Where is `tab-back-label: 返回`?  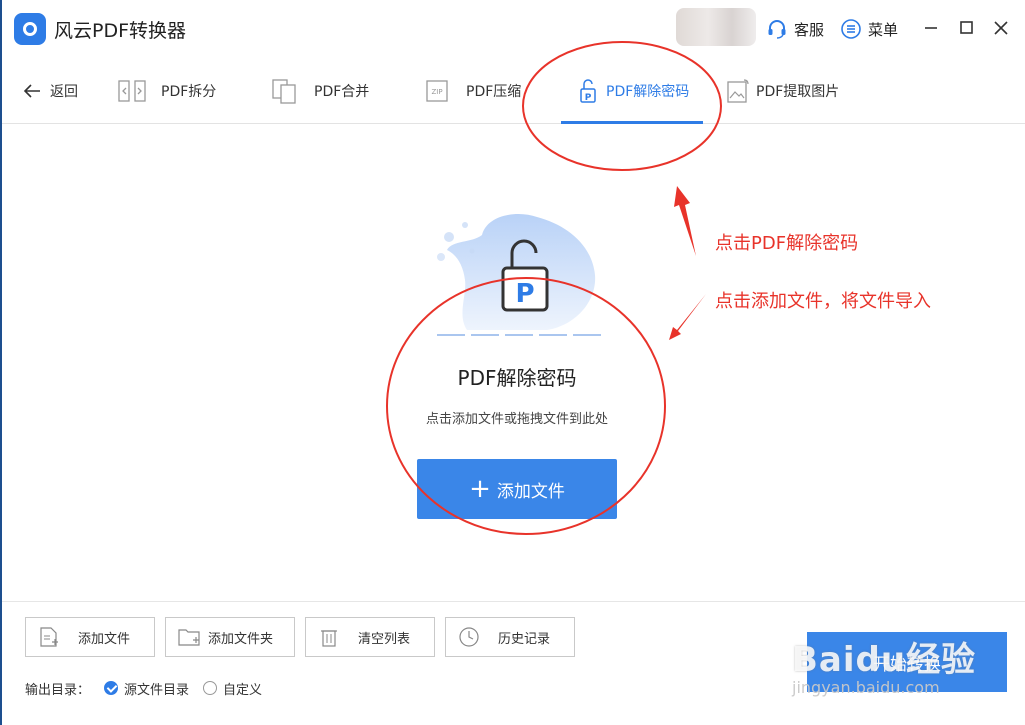
tab-back-label: 返回 is located at coordinates (64, 92).